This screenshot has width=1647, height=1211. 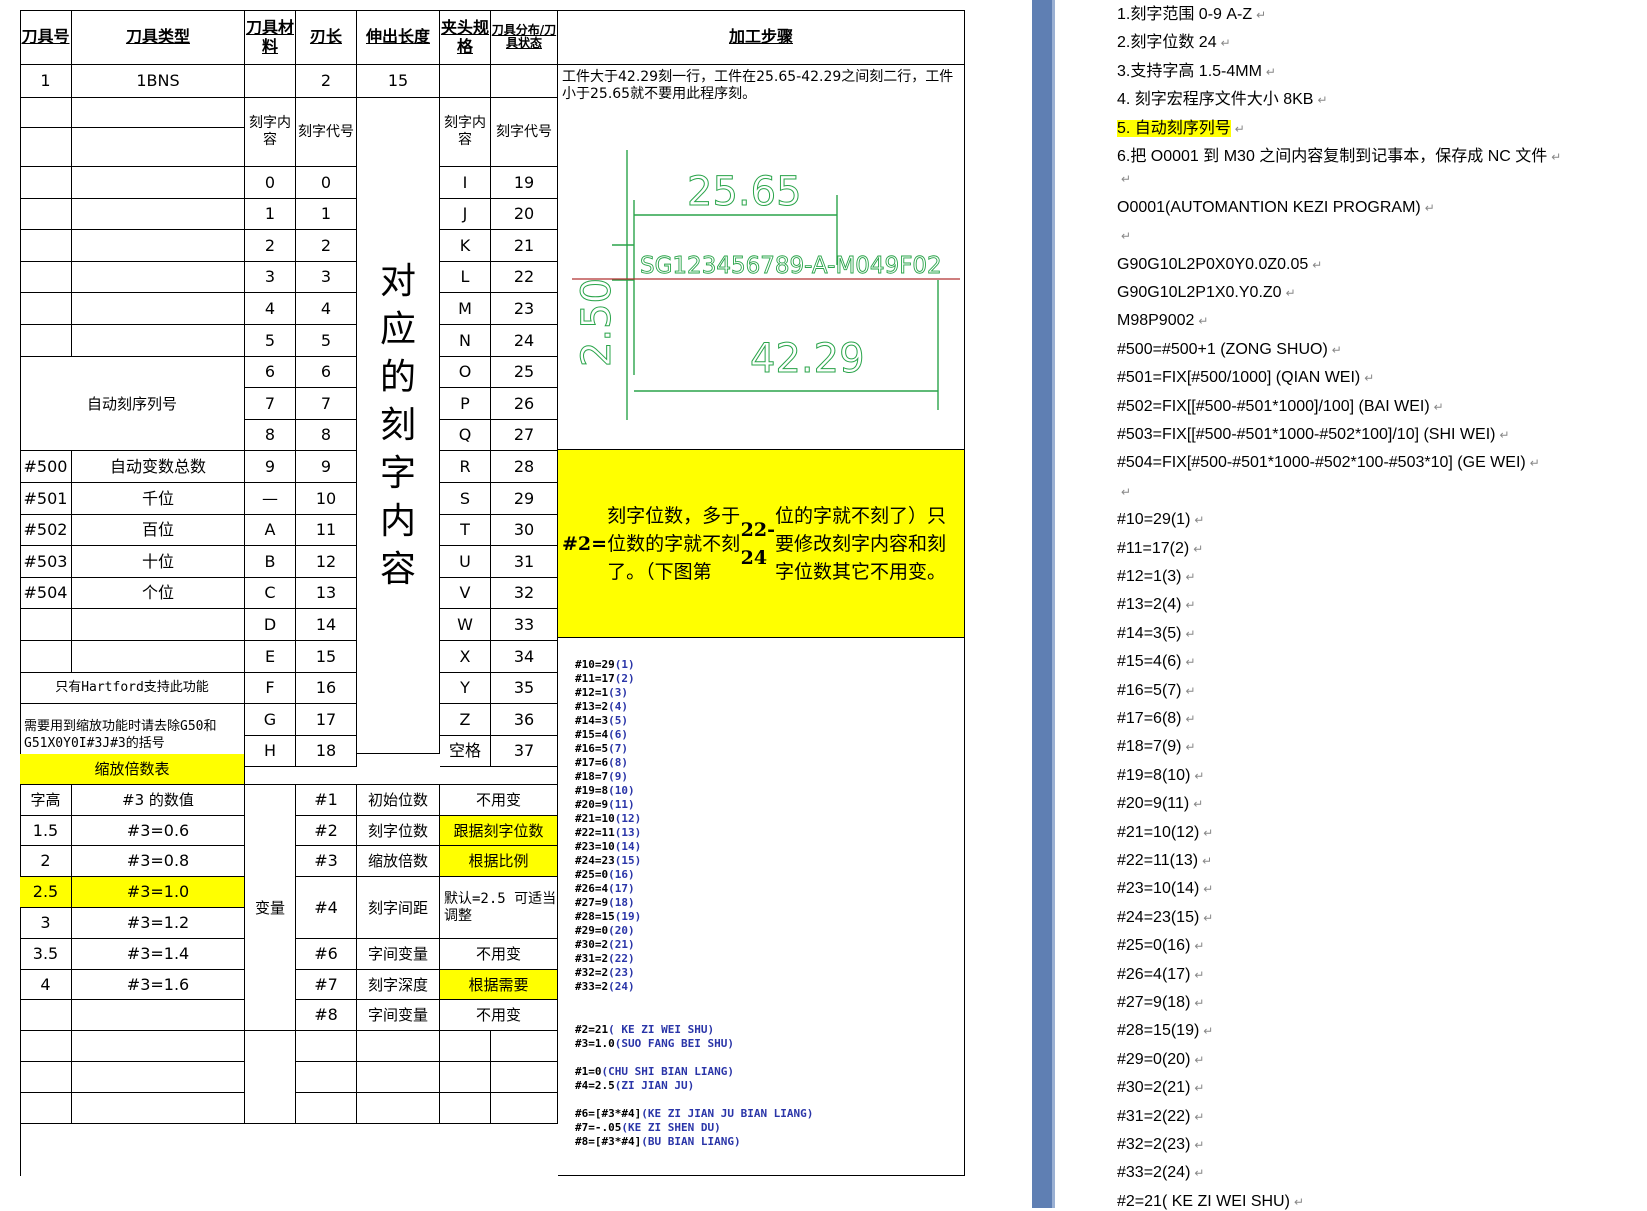 I want to click on code-line: #8=[#3*#4](BU BIAN LIANG), so click(x=694, y=1142).